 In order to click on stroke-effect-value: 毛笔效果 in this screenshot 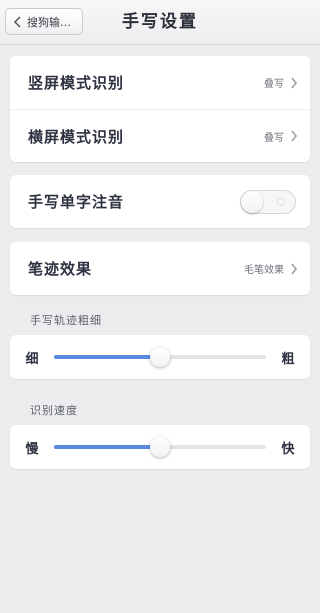, I will do `click(264, 270)`.